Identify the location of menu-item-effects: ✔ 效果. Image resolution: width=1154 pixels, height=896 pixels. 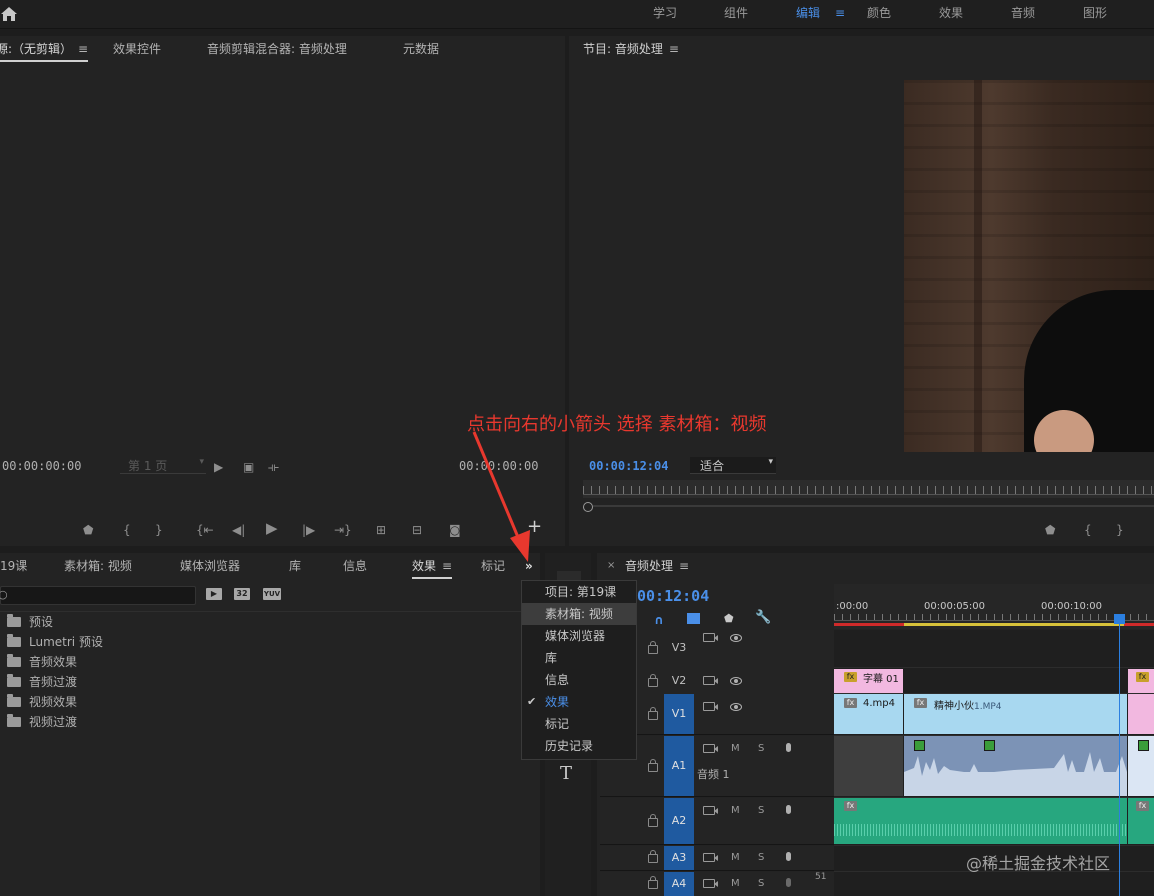
(579, 702).